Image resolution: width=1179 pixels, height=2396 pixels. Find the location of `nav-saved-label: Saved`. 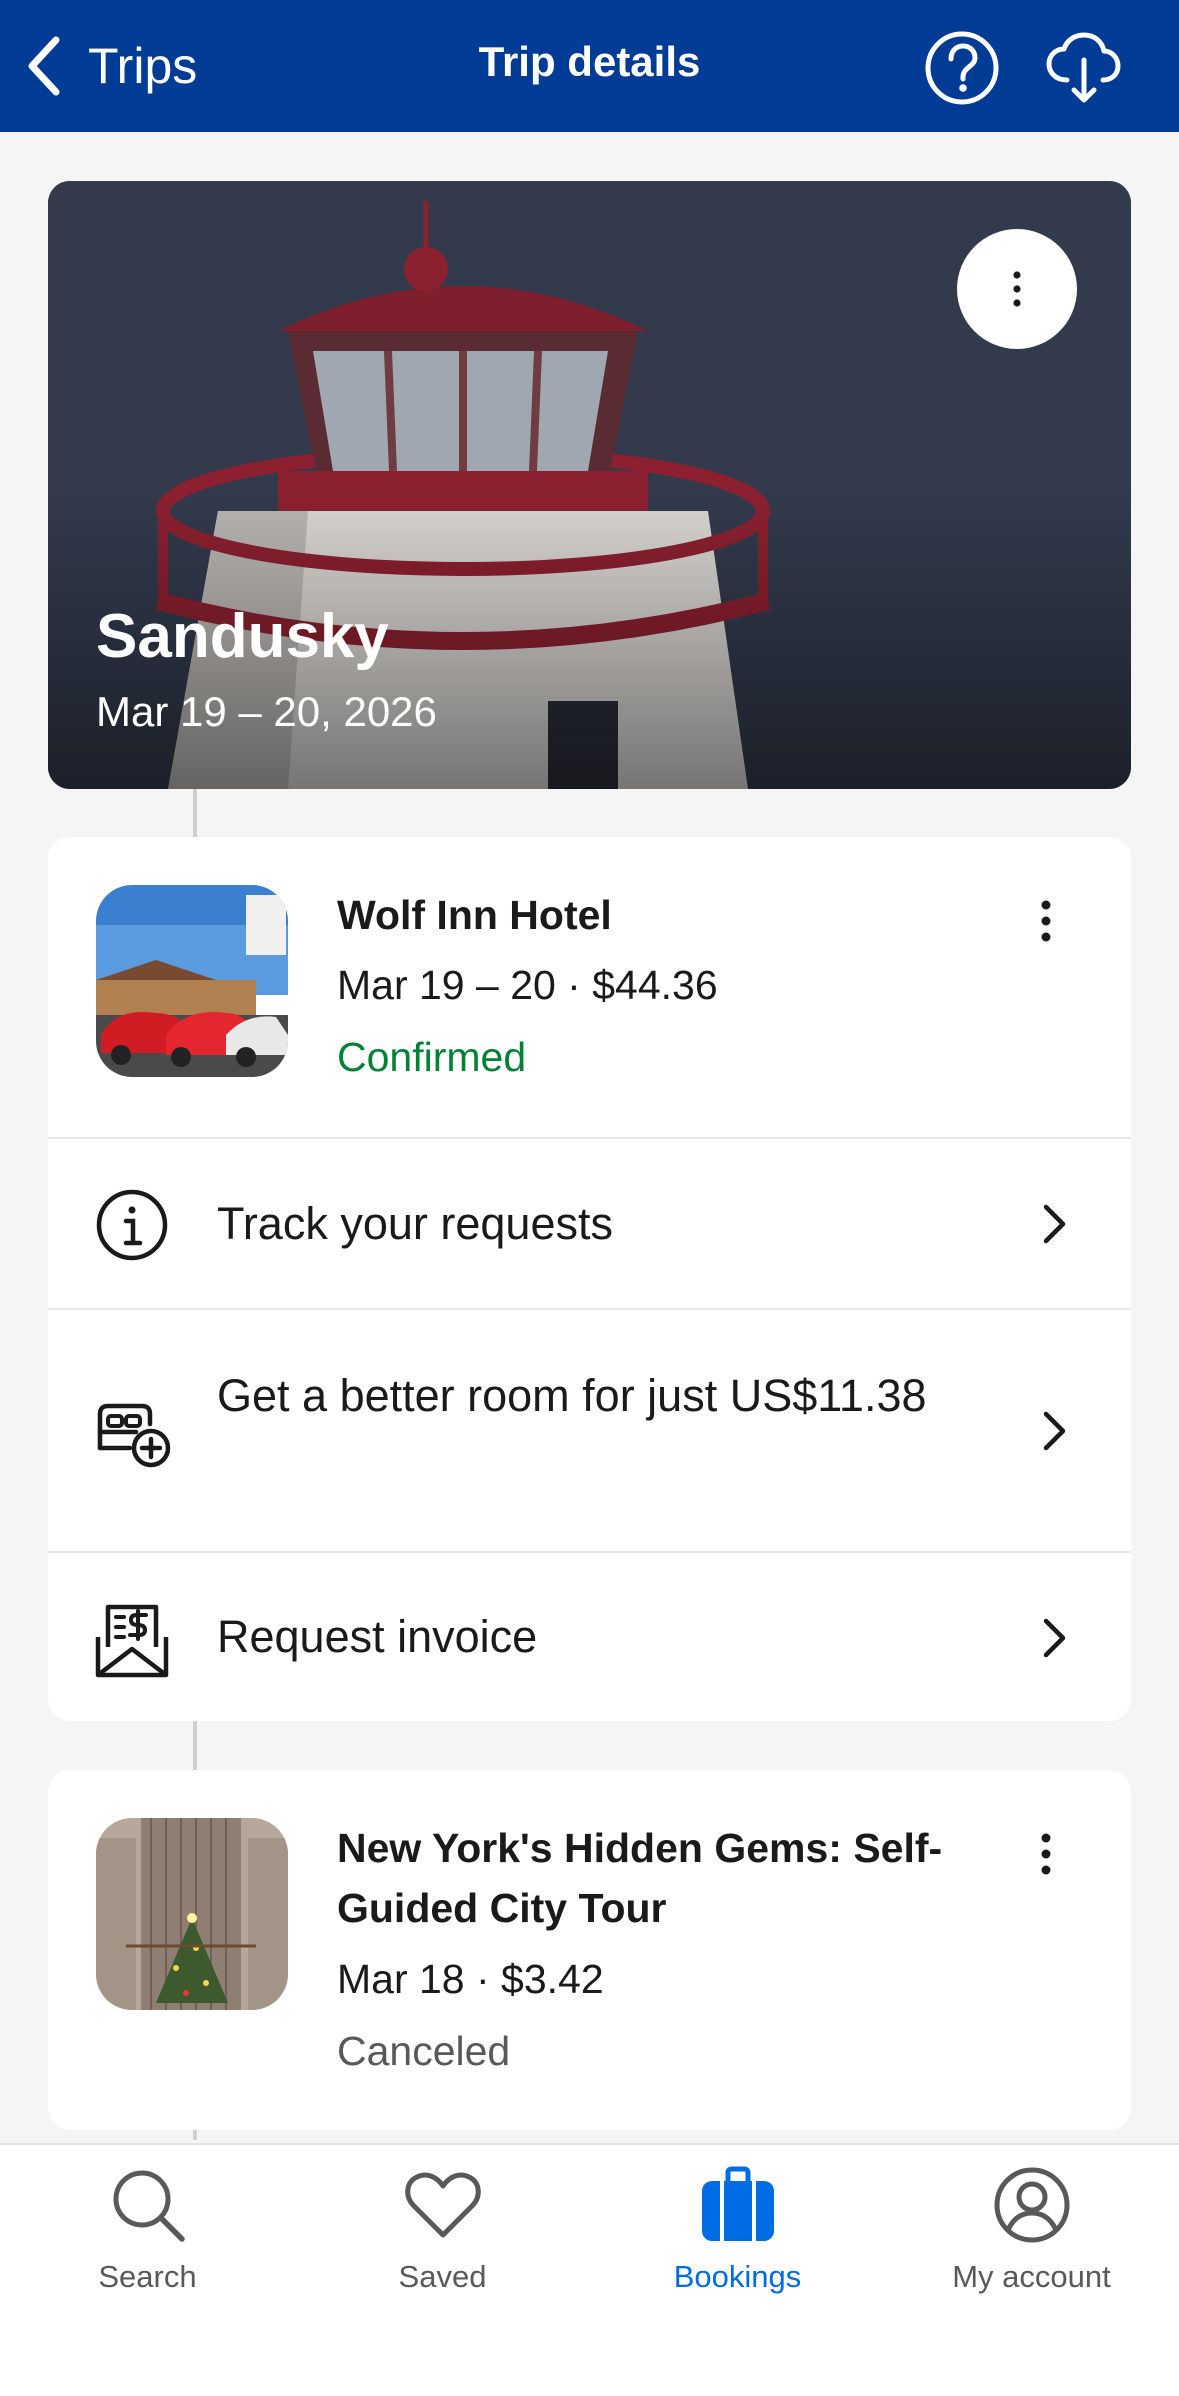

nav-saved-label: Saved is located at coordinates (442, 2276).